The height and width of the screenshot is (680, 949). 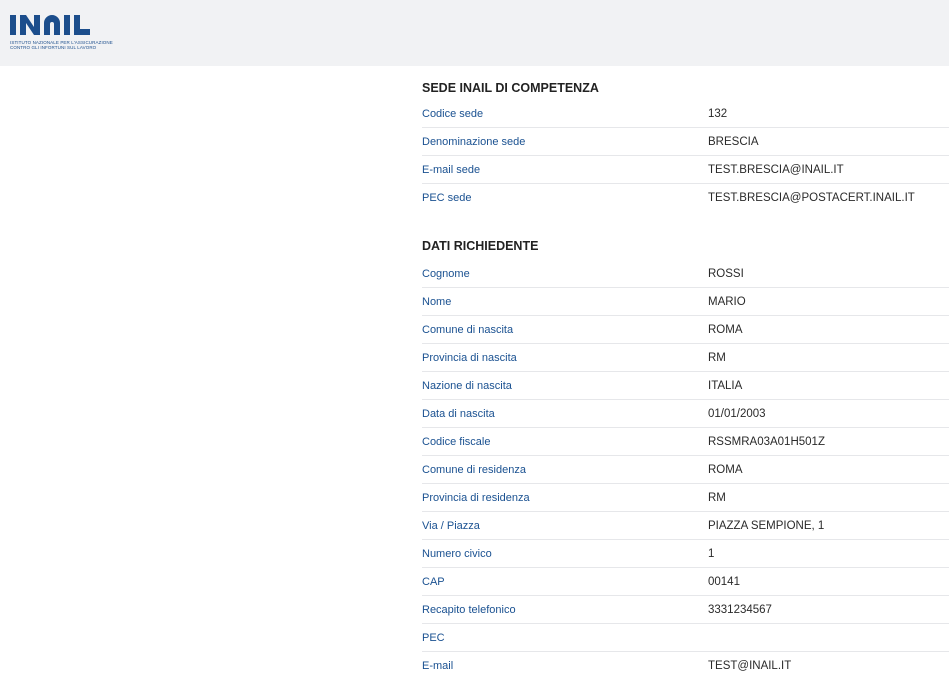 What do you see at coordinates (469, 609) in the screenshot?
I see `field-label: Recapito telefonico` at bounding box center [469, 609].